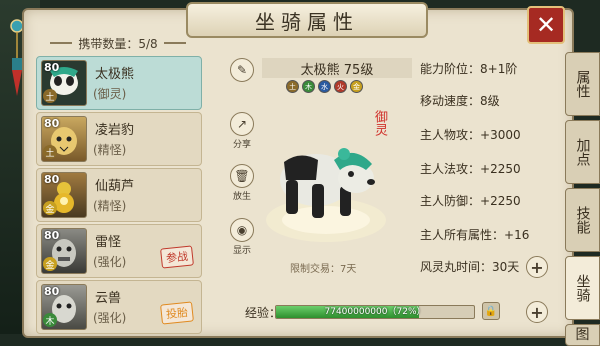 This screenshot has height=346, width=600. Describe the element at coordinates (462, 235) in the screenshot. I see `stat-label: 主人所有属性：` at that location.